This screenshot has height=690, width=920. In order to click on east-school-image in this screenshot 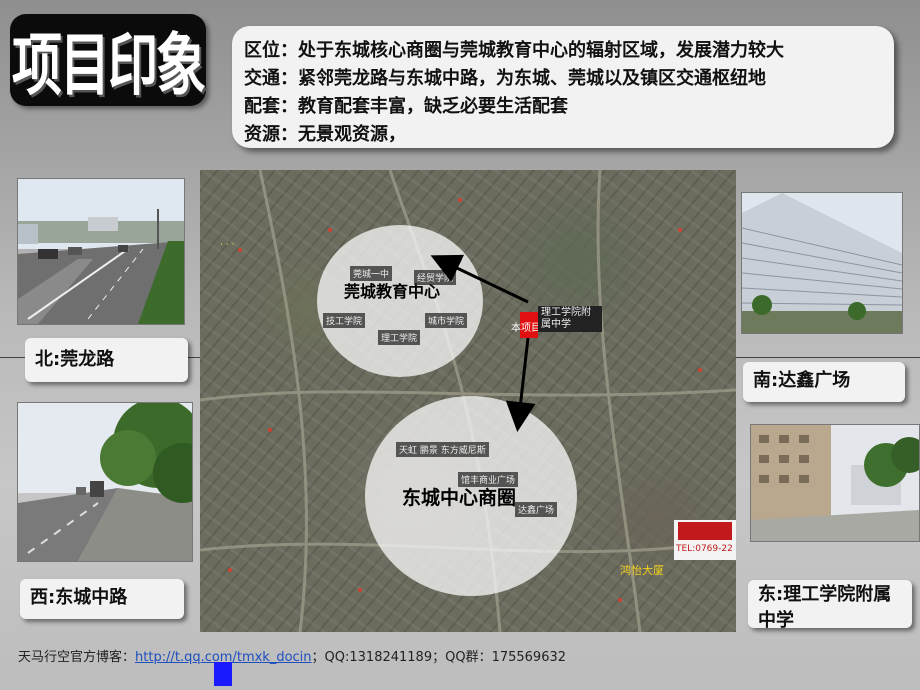, I will do `click(835, 483)`.